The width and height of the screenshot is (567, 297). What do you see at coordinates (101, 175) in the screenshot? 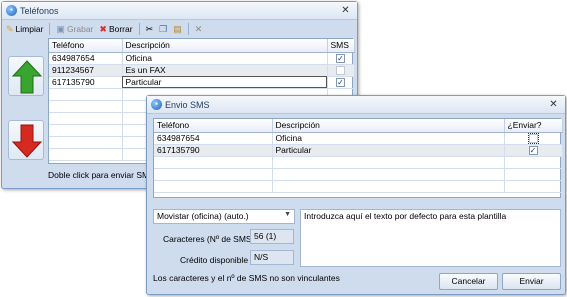
I see `double-click-hint: Doble click para enviar SMS` at bounding box center [101, 175].